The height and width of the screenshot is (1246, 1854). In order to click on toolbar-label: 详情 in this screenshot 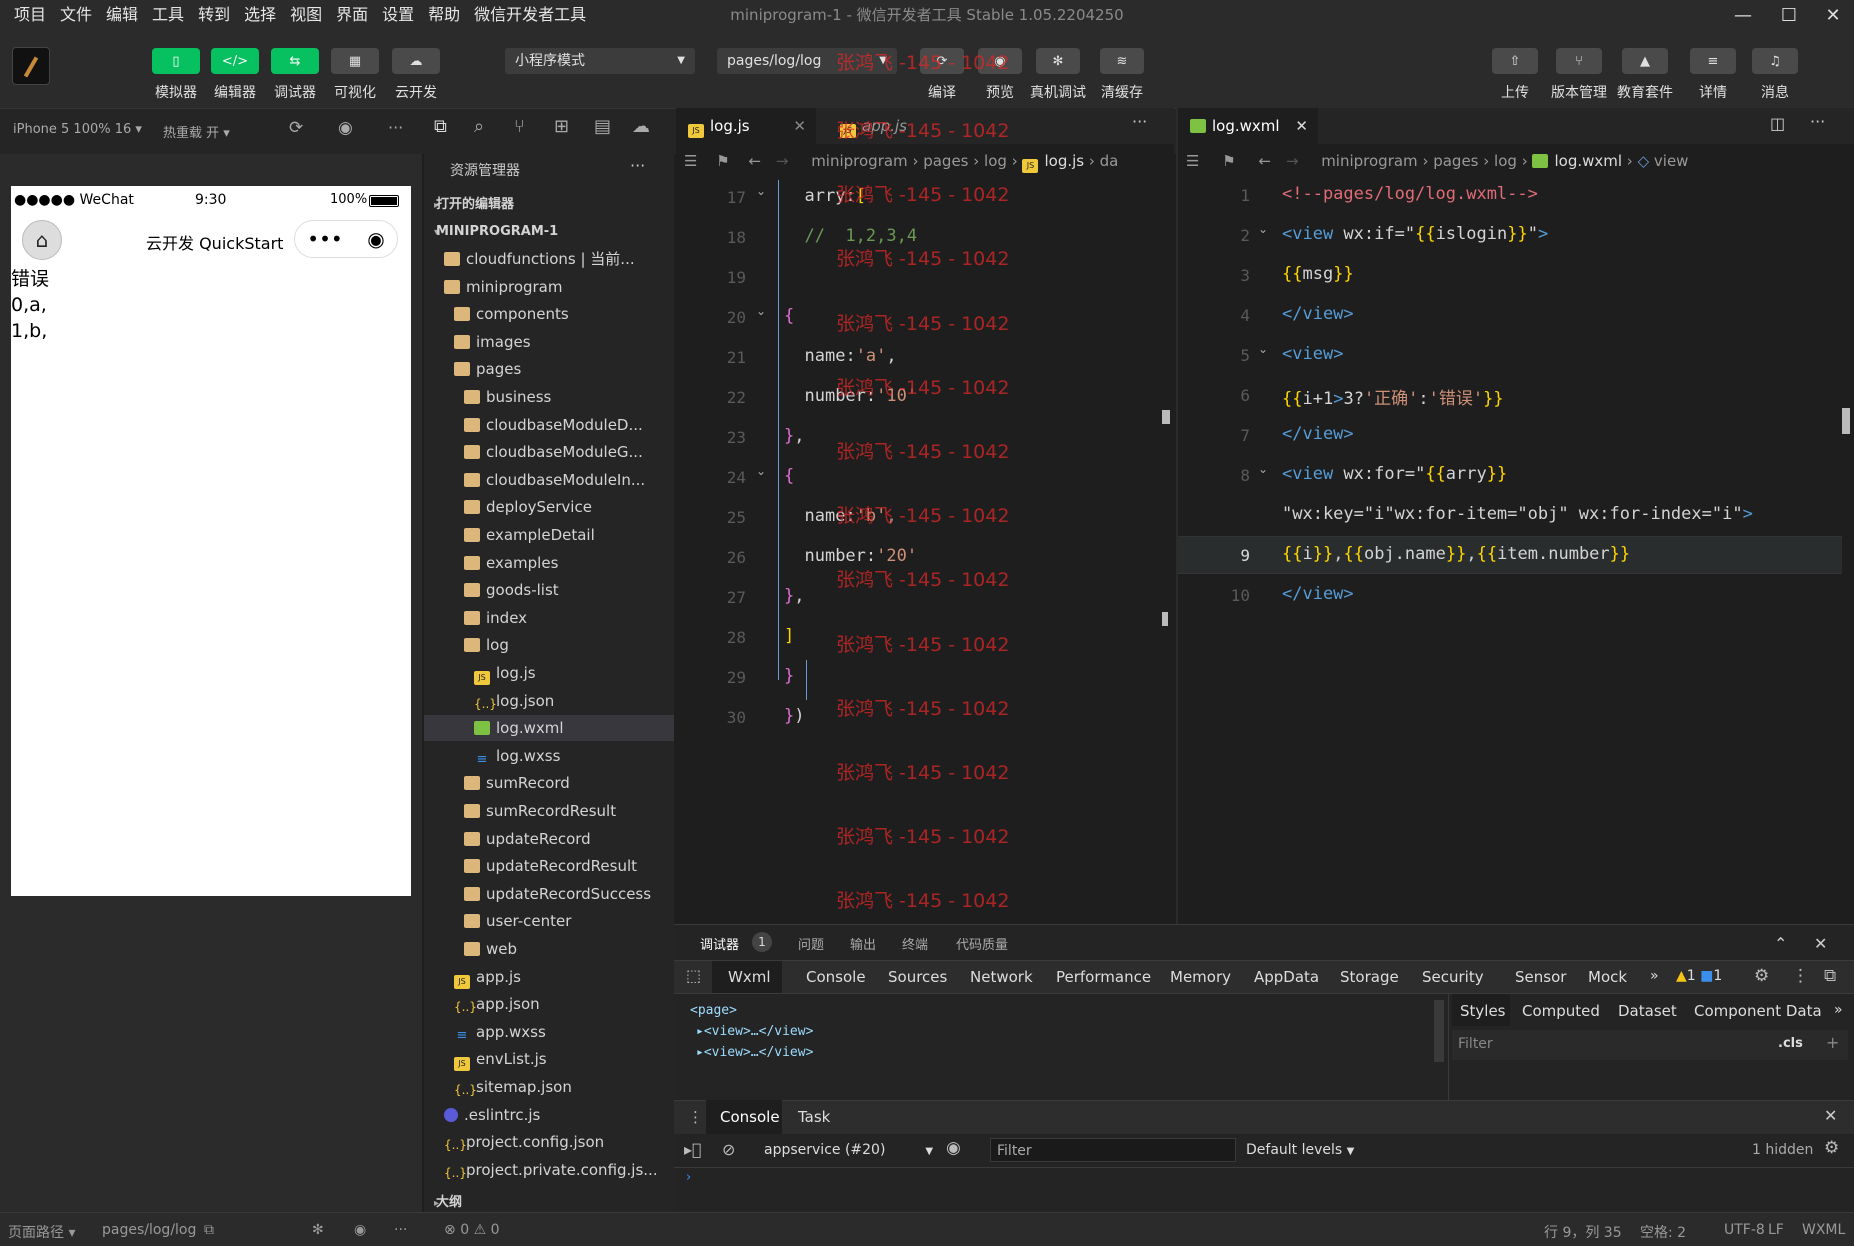, I will do `click(1713, 92)`.